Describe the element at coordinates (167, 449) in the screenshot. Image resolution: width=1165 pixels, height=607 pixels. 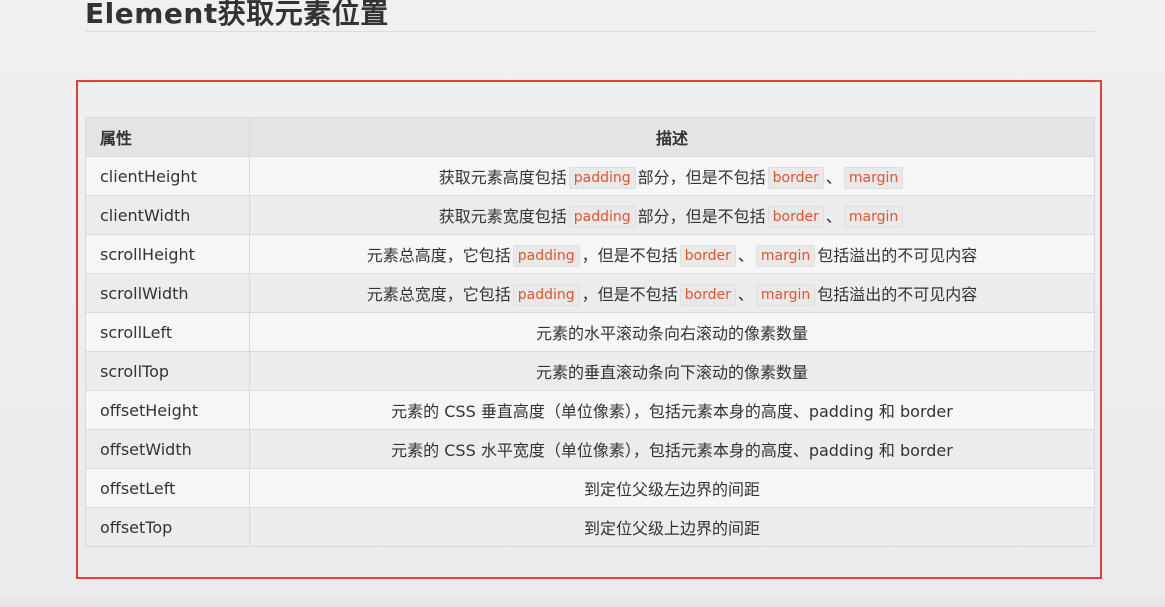
I see `property-cell: offsetWidth` at that location.